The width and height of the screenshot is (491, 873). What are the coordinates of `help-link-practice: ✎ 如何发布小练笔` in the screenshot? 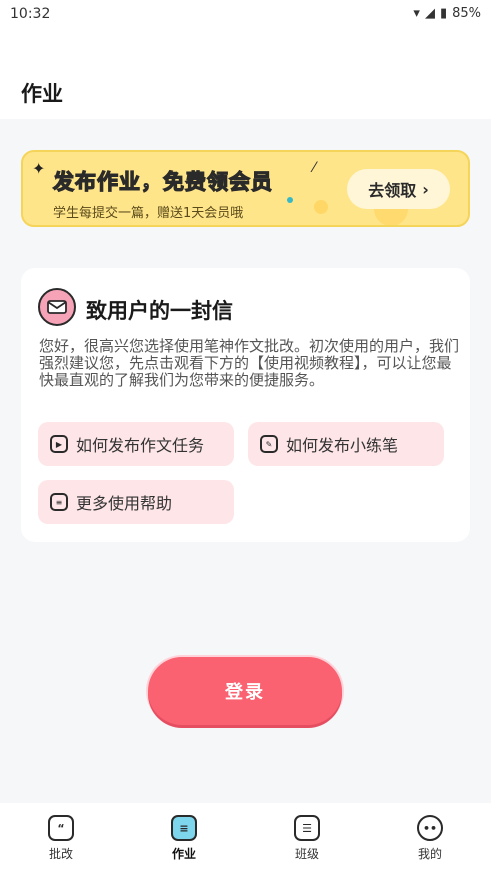 It's located at (346, 444).